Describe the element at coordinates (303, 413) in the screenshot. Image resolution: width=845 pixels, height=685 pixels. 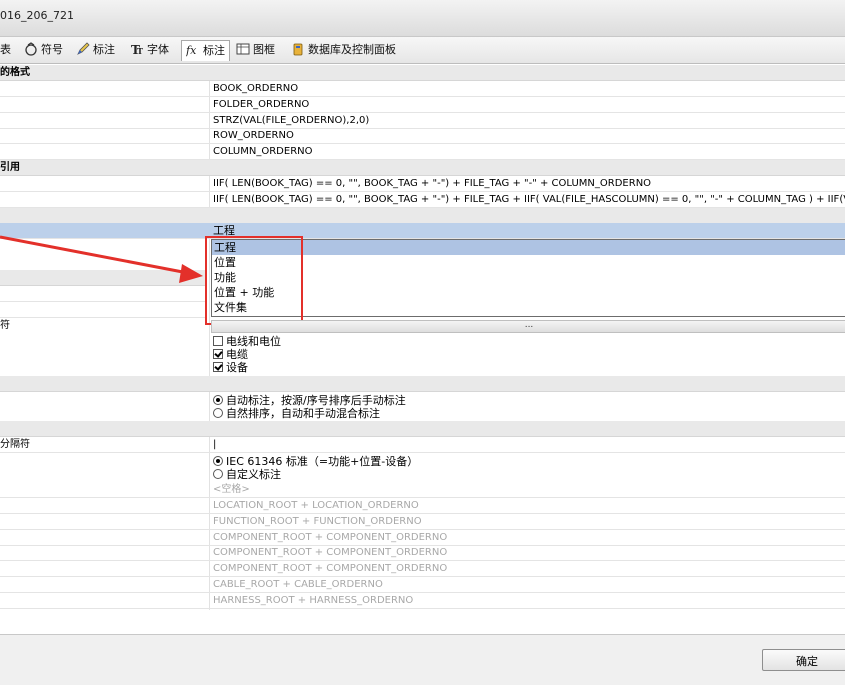
I see `radio-label: 自然排序，自动和手动混合标注` at that location.